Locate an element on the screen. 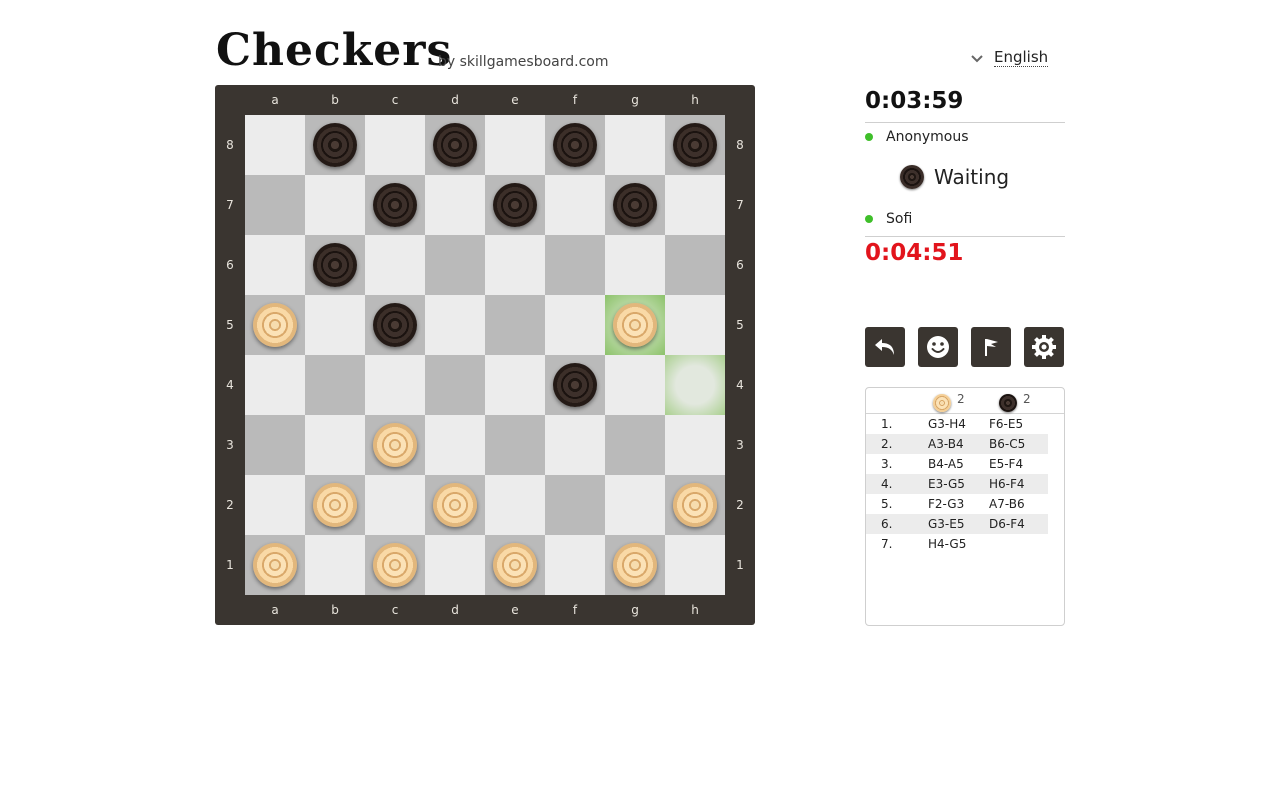 The width and height of the screenshot is (1280, 800). square-c3 is located at coordinates (395, 445).